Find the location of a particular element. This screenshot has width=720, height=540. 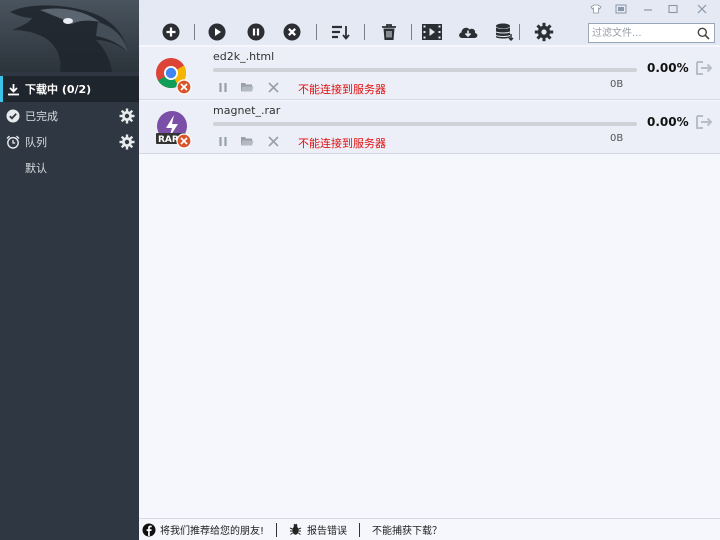

download-row: ed2k_.html 0.00% 不能连接到服务器 0B is located at coordinates (429, 73).